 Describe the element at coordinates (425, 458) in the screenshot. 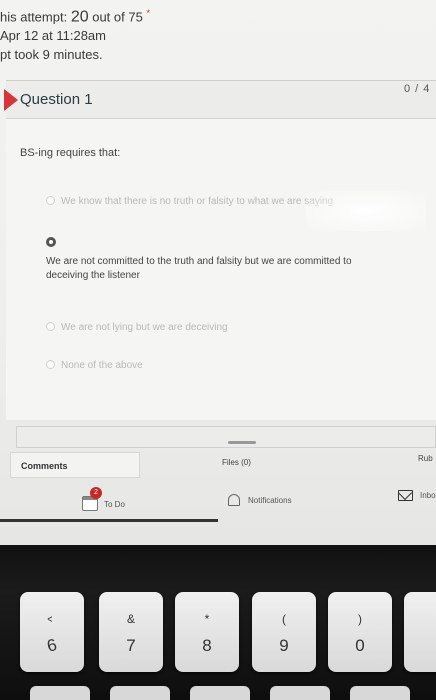

I see `tab-rubric: Rub` at that location.